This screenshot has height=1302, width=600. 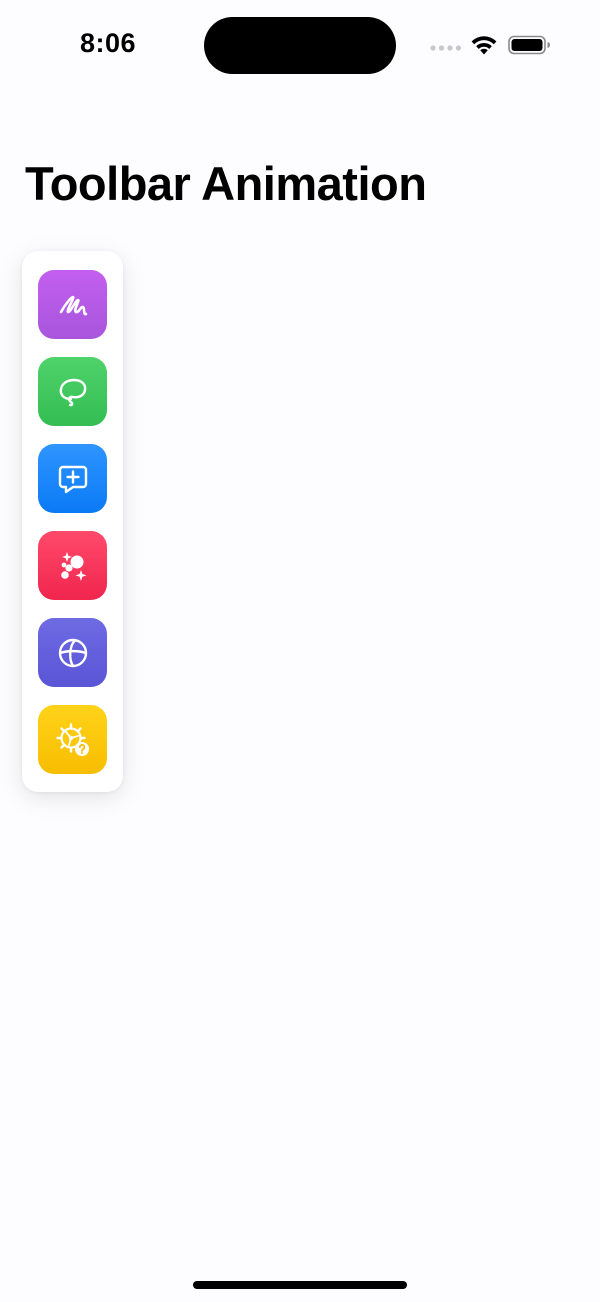 I want to click on message-plus-icon, so click(x=72, y=479).